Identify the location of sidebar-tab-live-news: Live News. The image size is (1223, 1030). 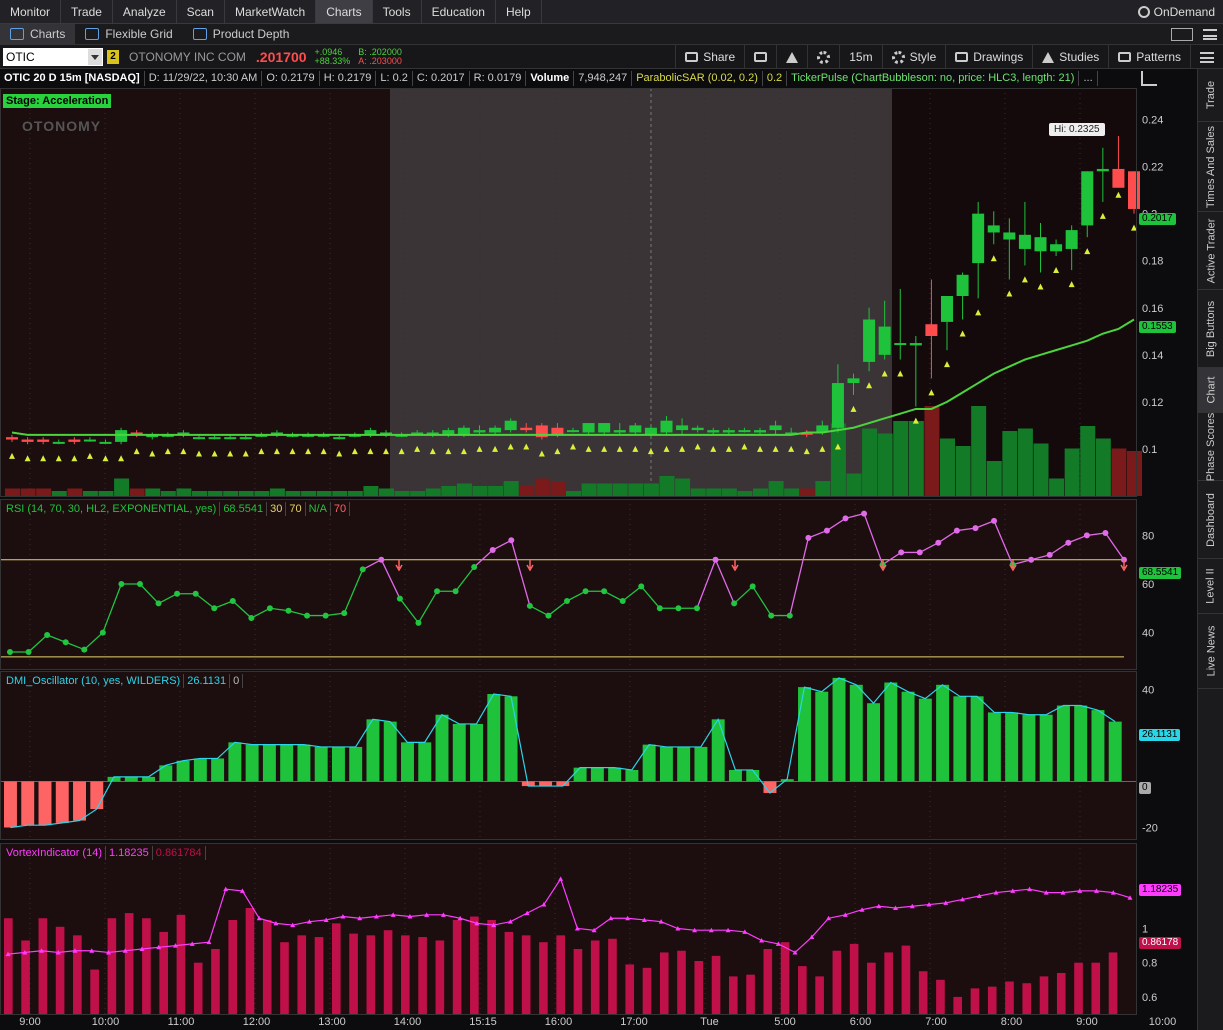
(1210, 651).